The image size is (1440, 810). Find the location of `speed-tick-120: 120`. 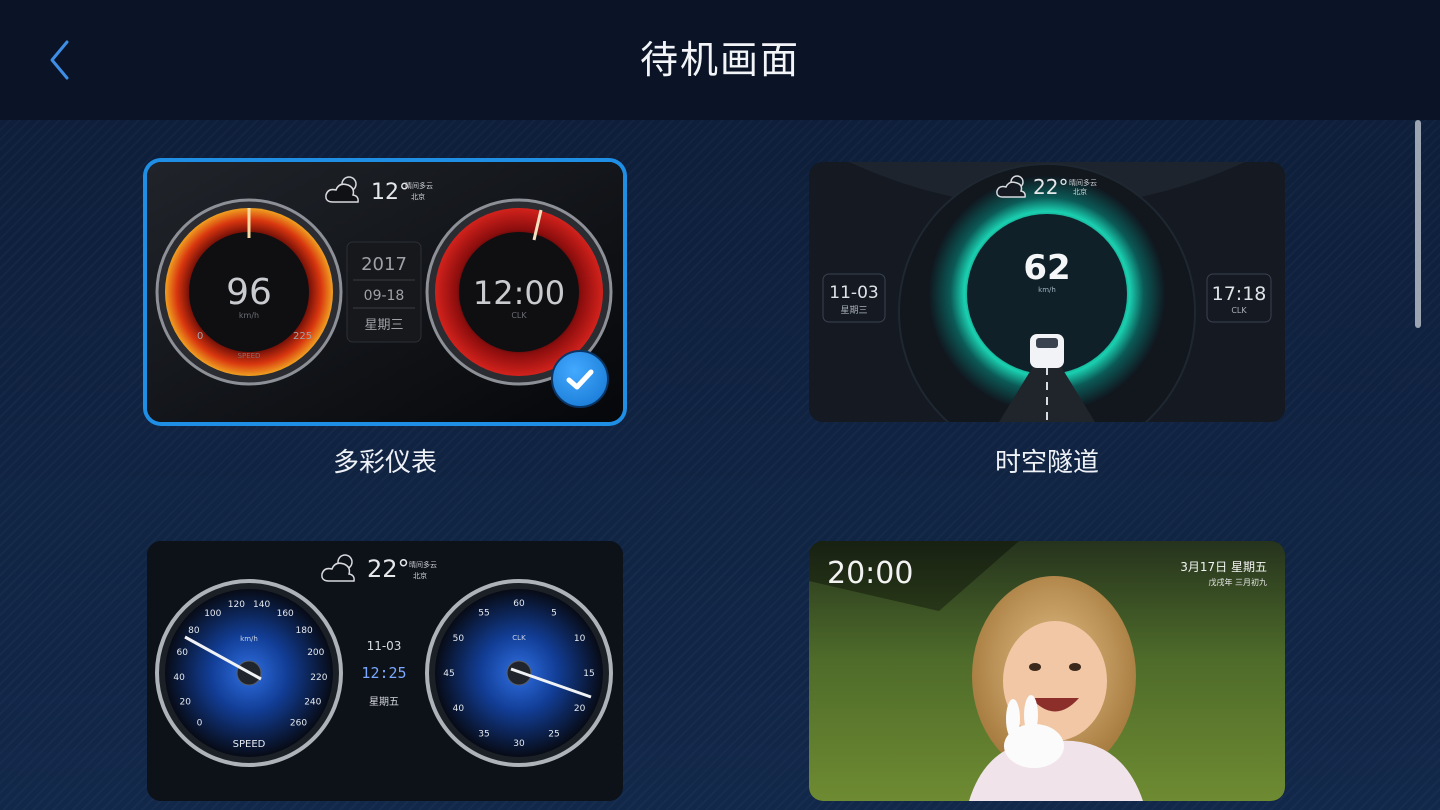

speed-tick-120: 120 is located at coordinates (236, 605).